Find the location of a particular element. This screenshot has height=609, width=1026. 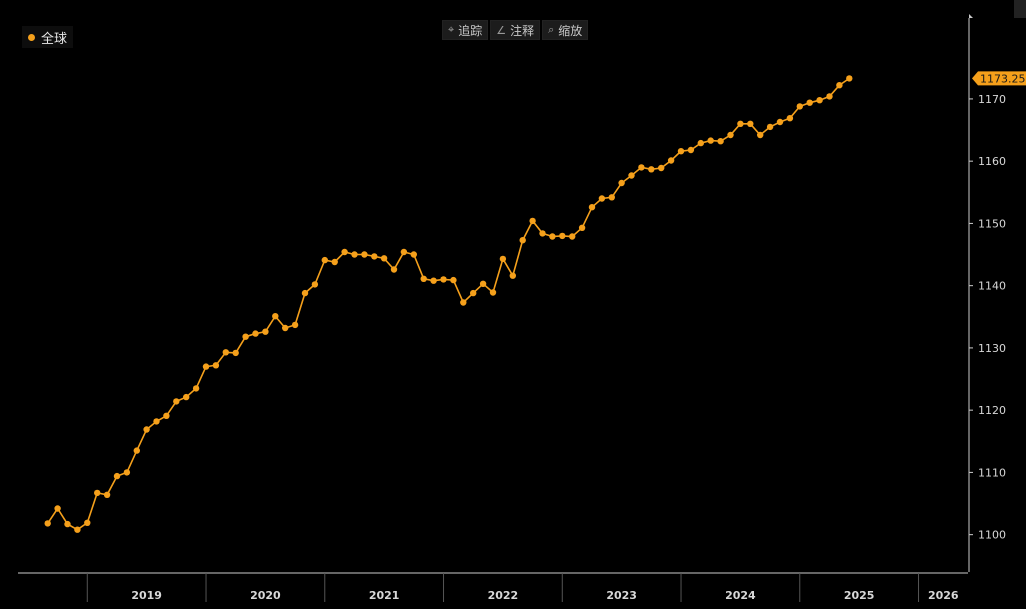

x-axis: 2019 2020 2021 2022 2023 2024 2025 2026 is located at coordinates (493, 587).